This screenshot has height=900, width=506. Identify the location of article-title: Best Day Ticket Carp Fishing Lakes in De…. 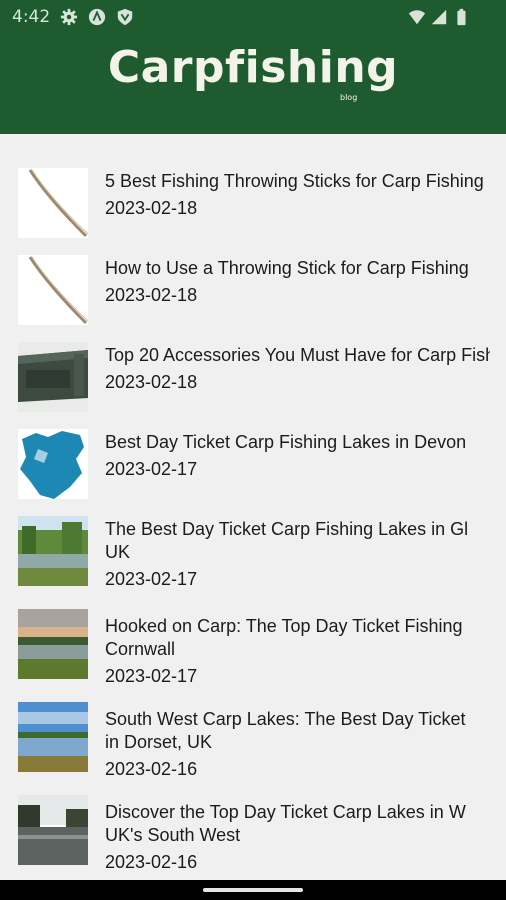
(297, 442).